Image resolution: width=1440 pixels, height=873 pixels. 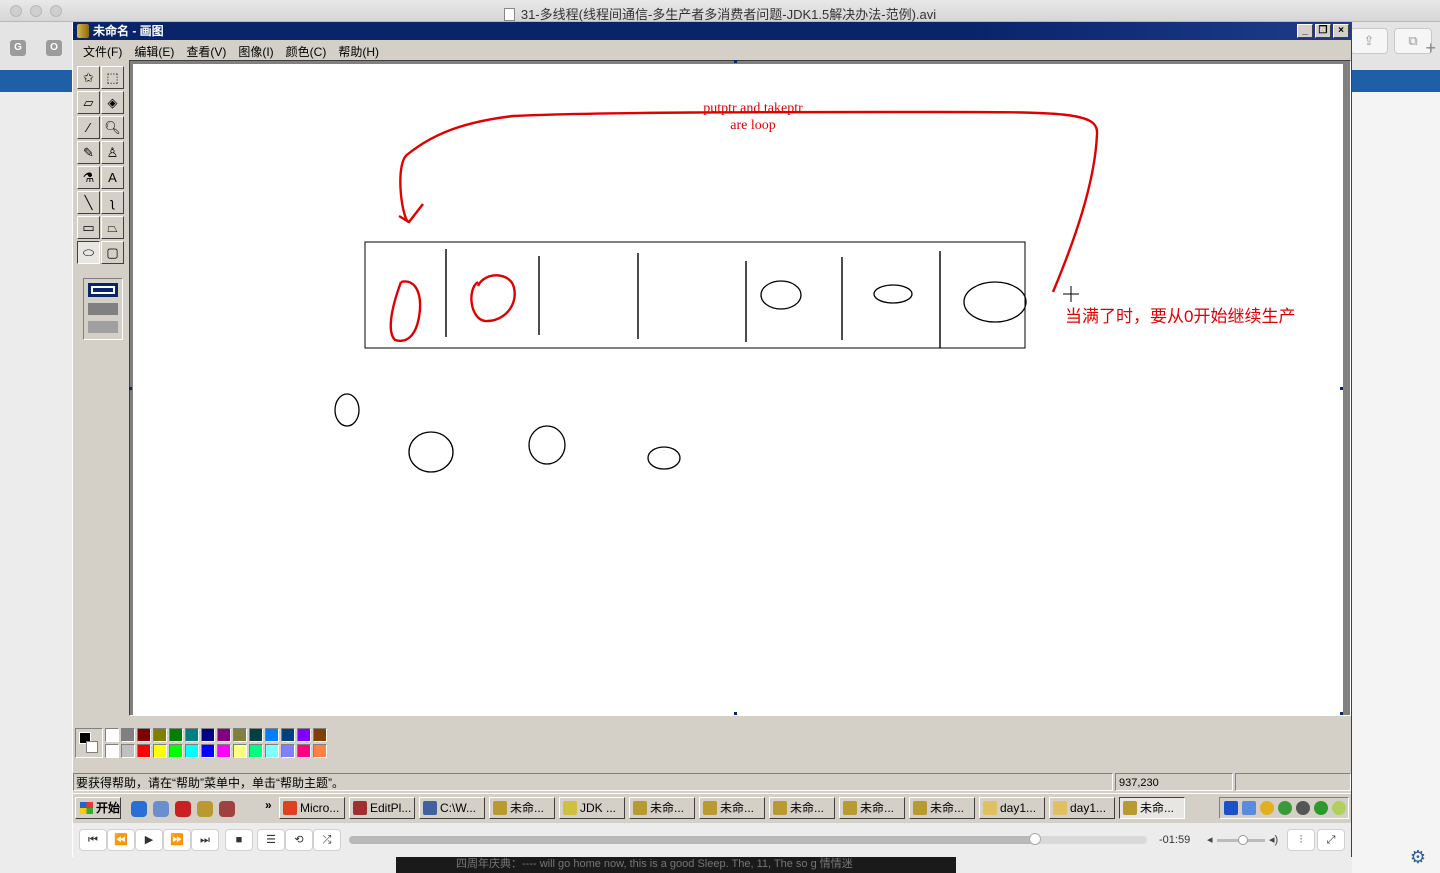 What do you see at coordinates (112, 202) in the screenshot?
I see `curve-icon: ʅ` at bounding box center [112, 202].